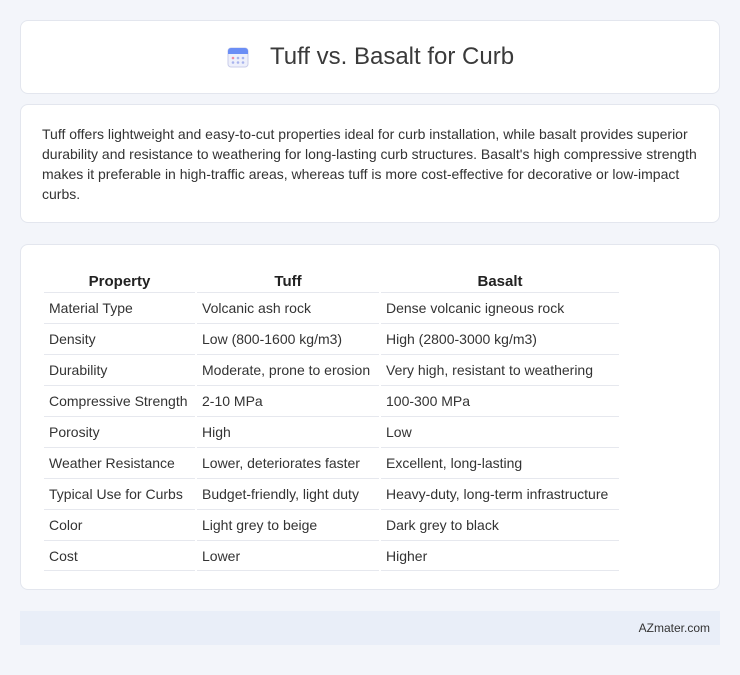 This screenshot has width=740, height=675. What do you see at coordinates (119, 555) in the screenshot?
I see `cell-property: Cost` at bounding box center [119, 555].